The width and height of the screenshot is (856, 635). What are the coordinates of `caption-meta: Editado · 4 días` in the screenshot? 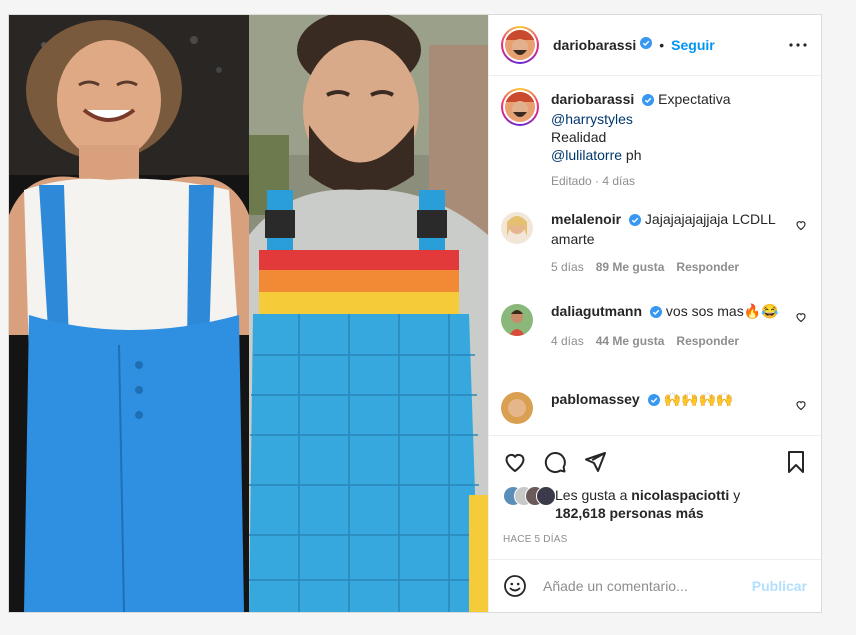 It's located at (667, 181).